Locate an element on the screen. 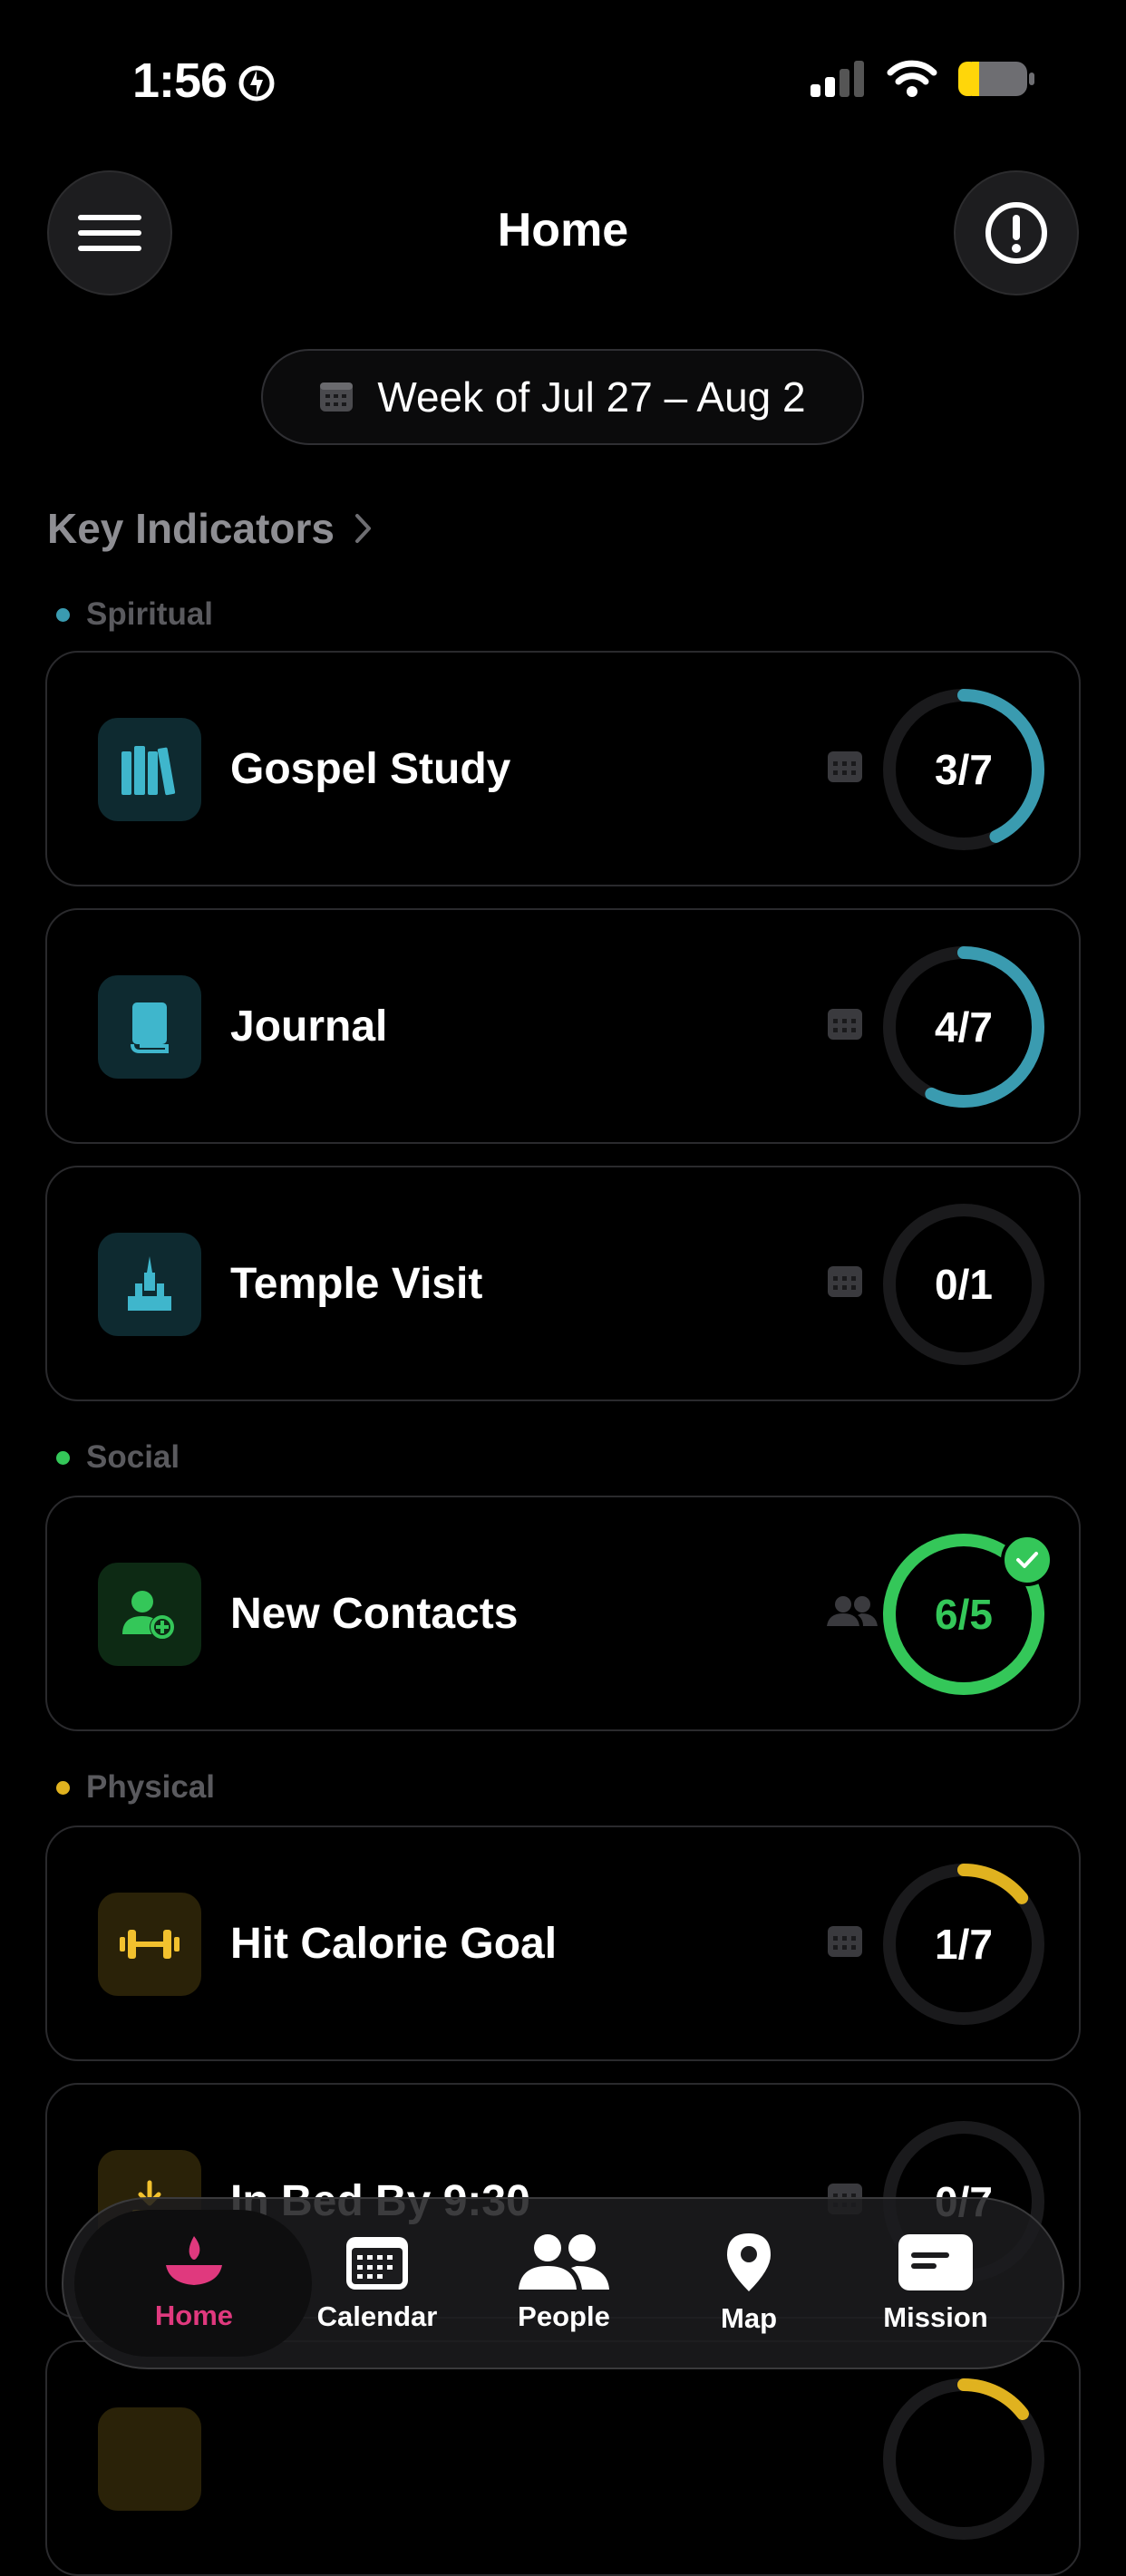 This screenshot has height=2576, width=1126. tab-label: Calendar is located at coordinates (377, 2316).